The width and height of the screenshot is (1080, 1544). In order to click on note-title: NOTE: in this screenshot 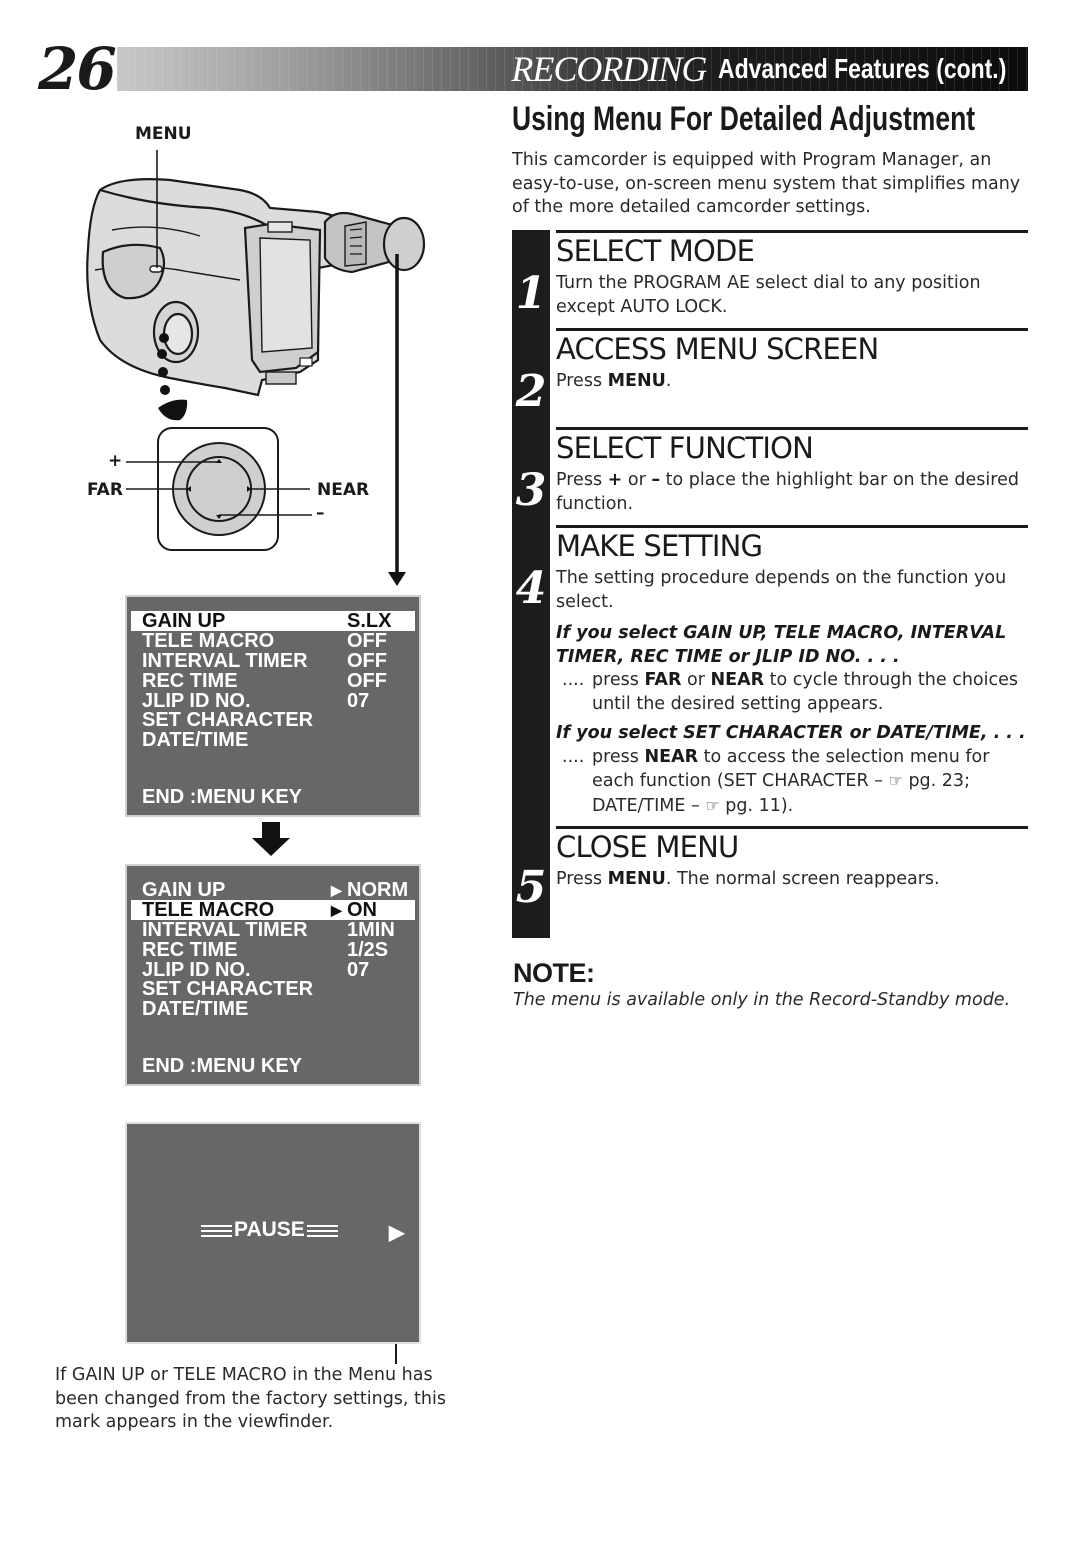, I will do `click(554, 973)`.